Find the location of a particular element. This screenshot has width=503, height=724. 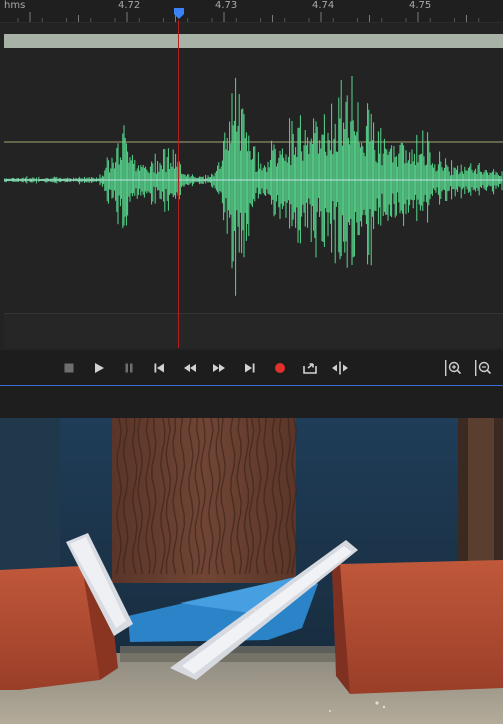

panel-divider is located at coordinates (251, 402).